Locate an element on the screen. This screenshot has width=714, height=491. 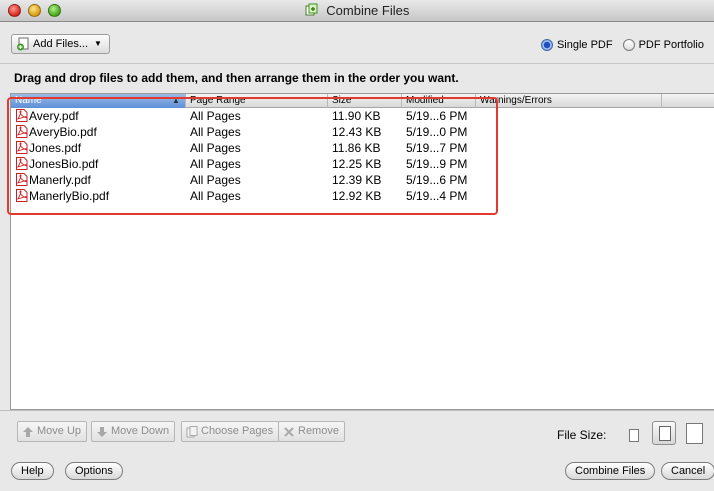
file-name-cell-text: Avery.pdf is located at coordinates (54, 116).